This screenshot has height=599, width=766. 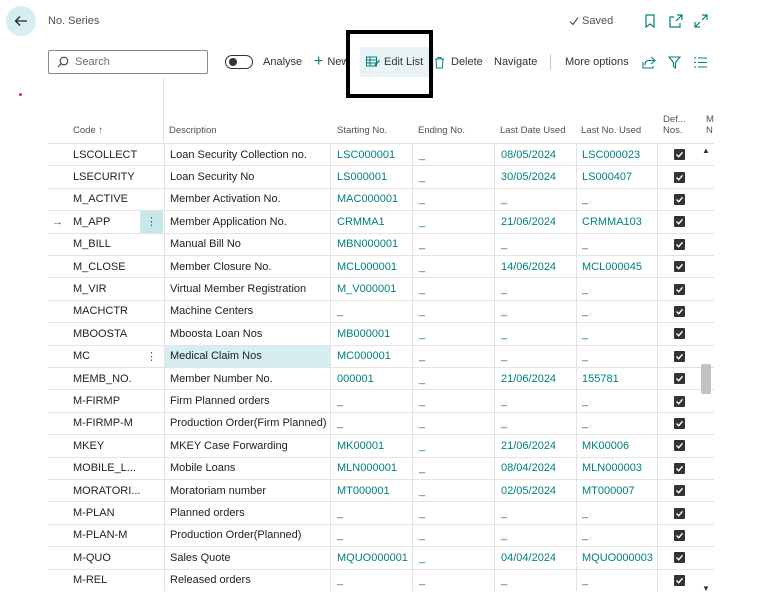 I want to click on cell-code: M-REL, so click(x=104, y=580).